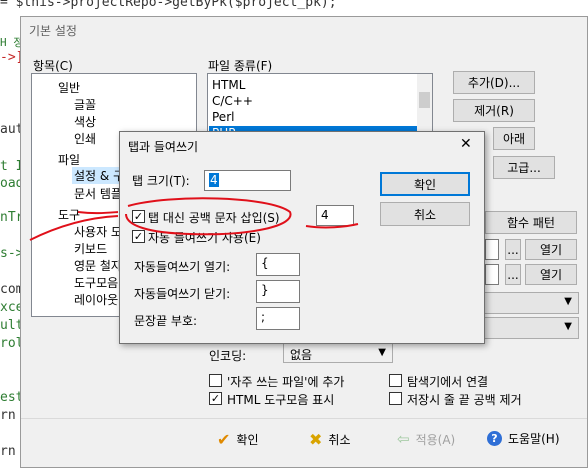 Image resolution: width=588 pixels, height=468 pixels. What do you see at coordinates (98, 213) in the screenshot?
I see `annotation-stroke-mid` at bounding box center [98, 213].